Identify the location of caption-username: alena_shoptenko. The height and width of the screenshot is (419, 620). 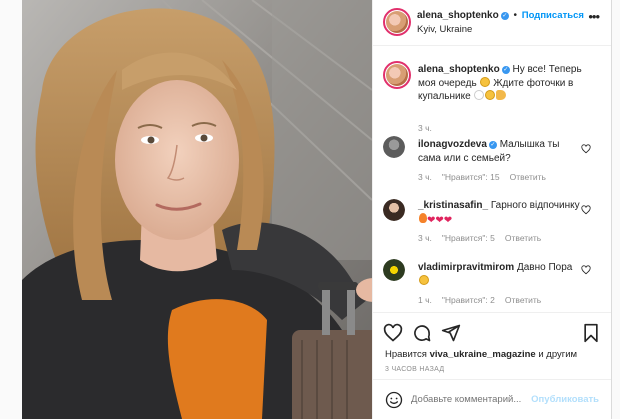
(459, 69).